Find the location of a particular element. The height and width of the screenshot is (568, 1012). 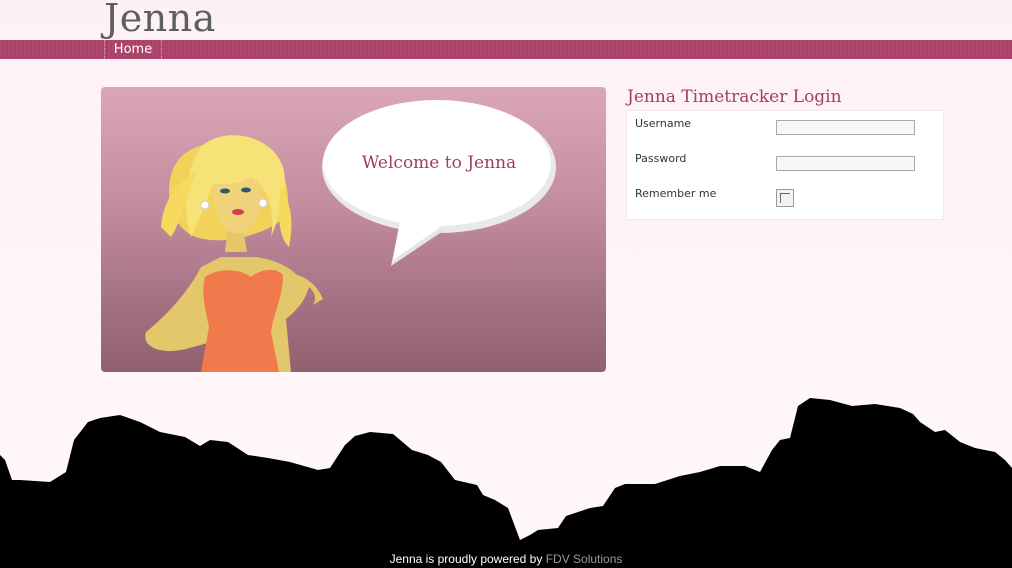

site-title: Jenna is located at coordinates (160, 20).